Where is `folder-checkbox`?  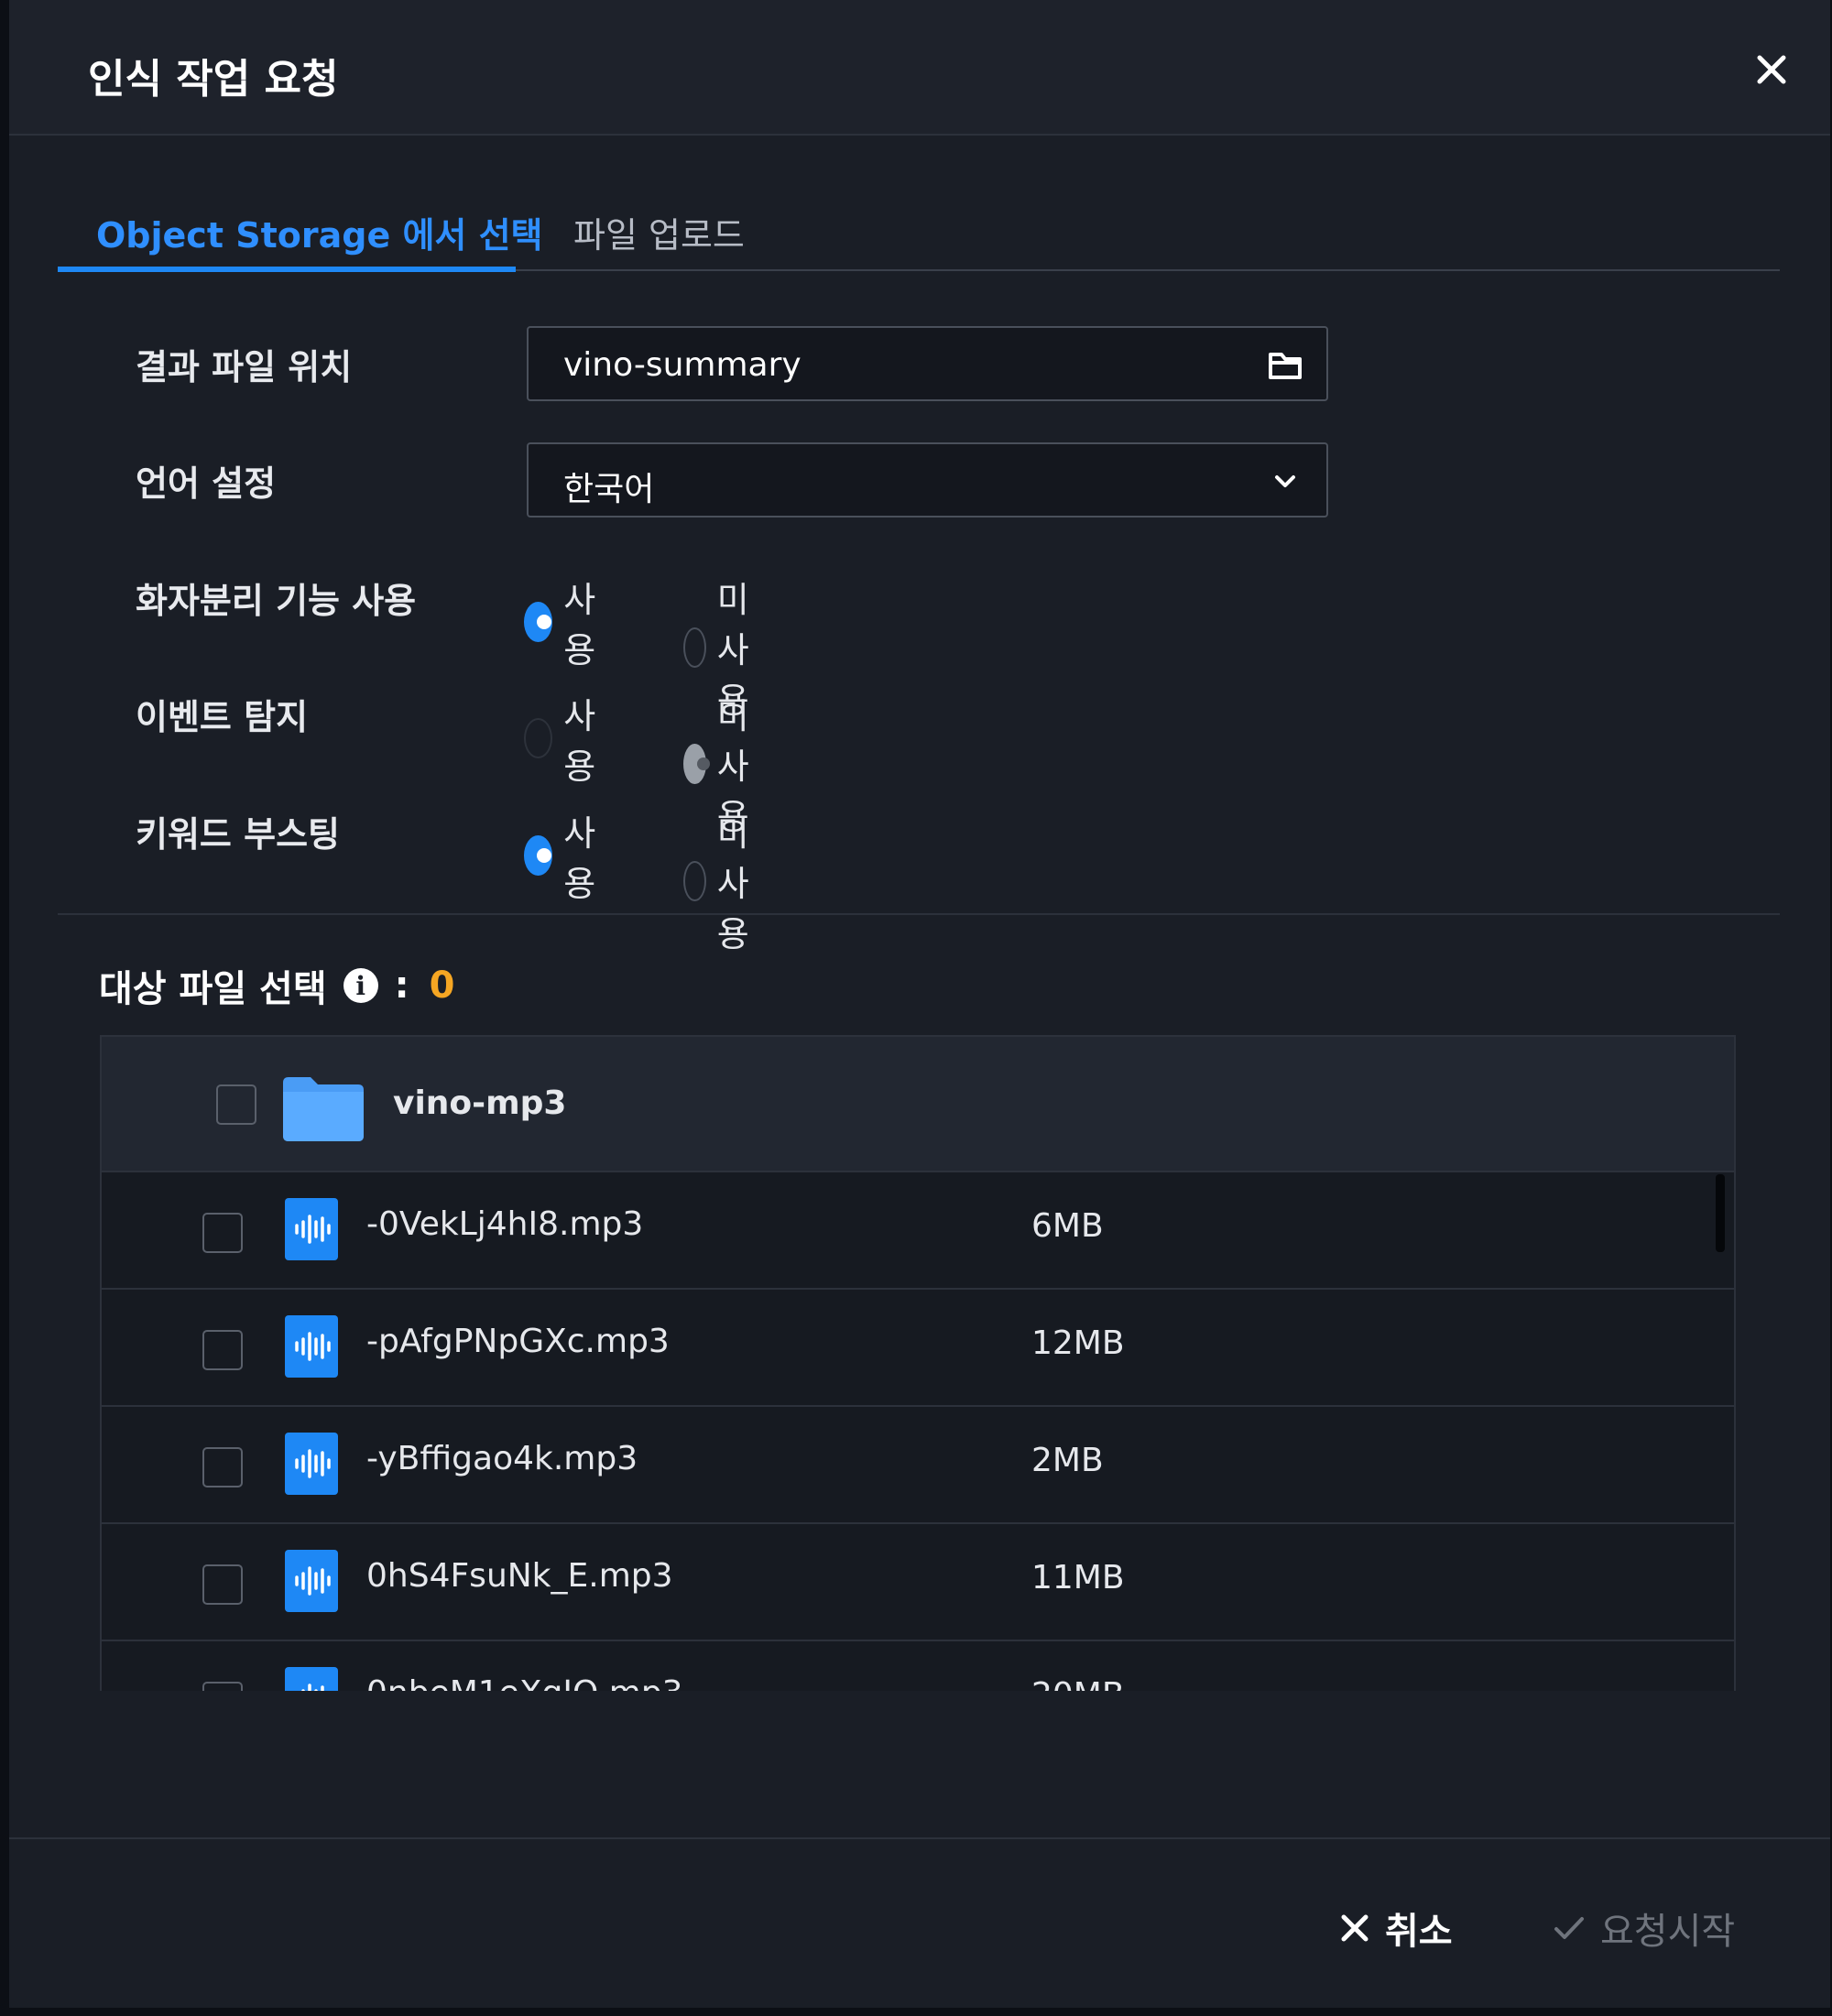 folder-checkbox is located at coordinates (236, 1104).